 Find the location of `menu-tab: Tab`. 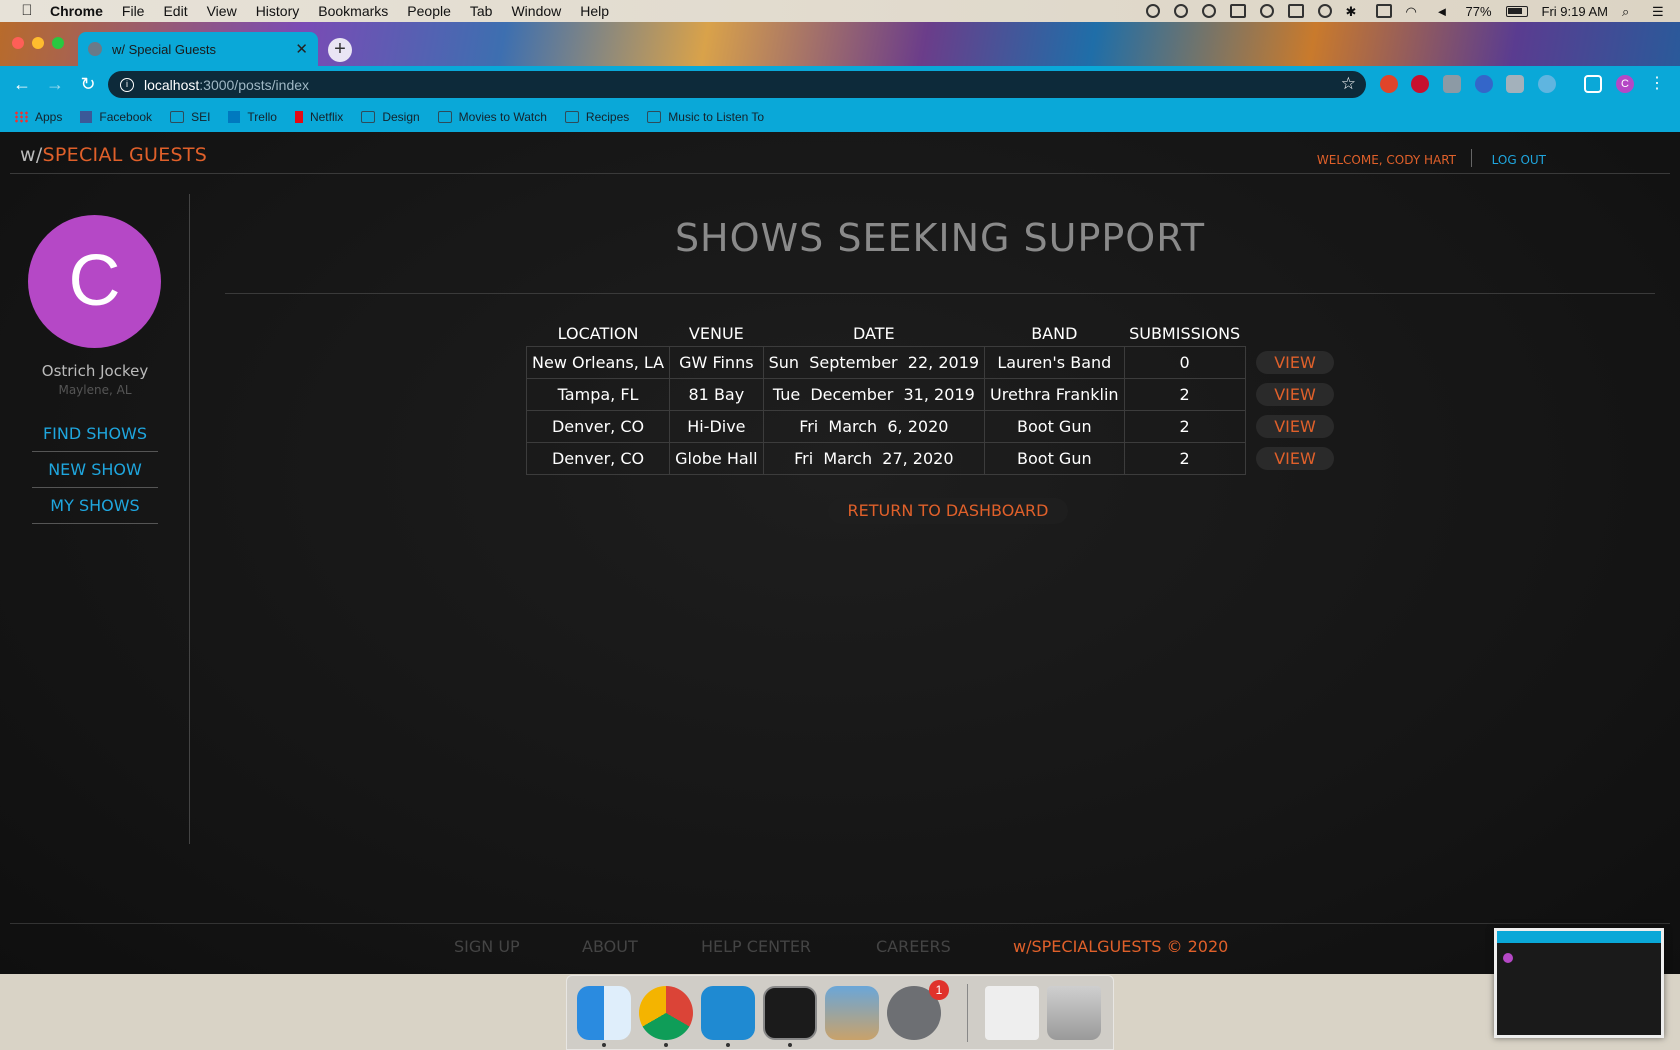

menu-tab: Tab is located at coordinates (481, 11).